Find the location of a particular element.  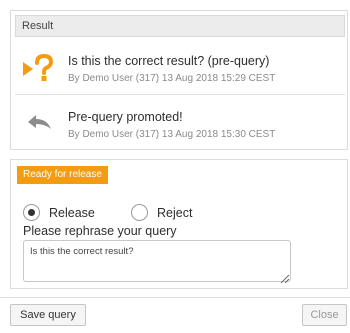

radio-button-selected is located at coordinates (31, 212).